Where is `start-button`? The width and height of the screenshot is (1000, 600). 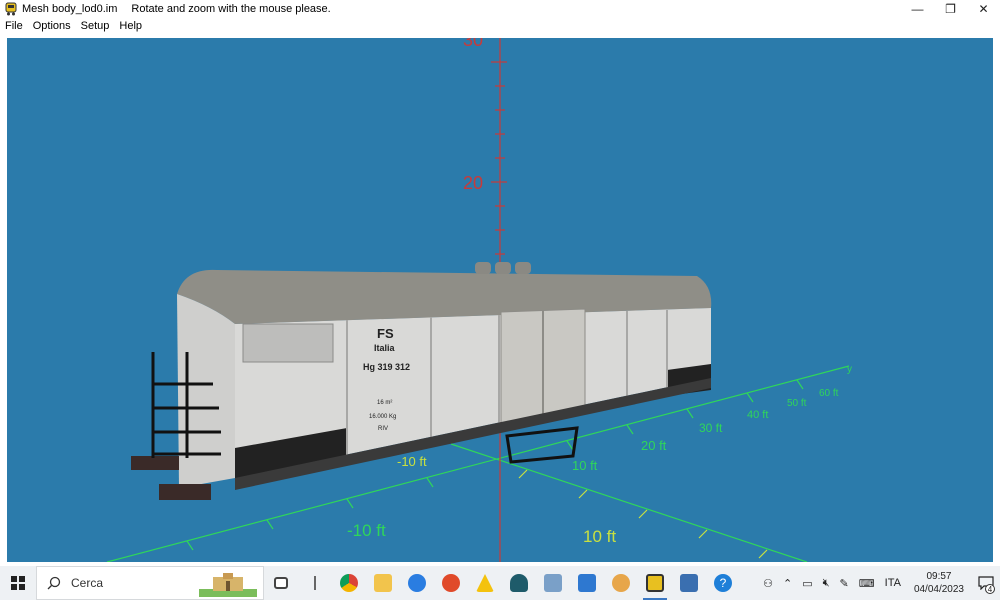
start-button is located at coordinates (18, 583).